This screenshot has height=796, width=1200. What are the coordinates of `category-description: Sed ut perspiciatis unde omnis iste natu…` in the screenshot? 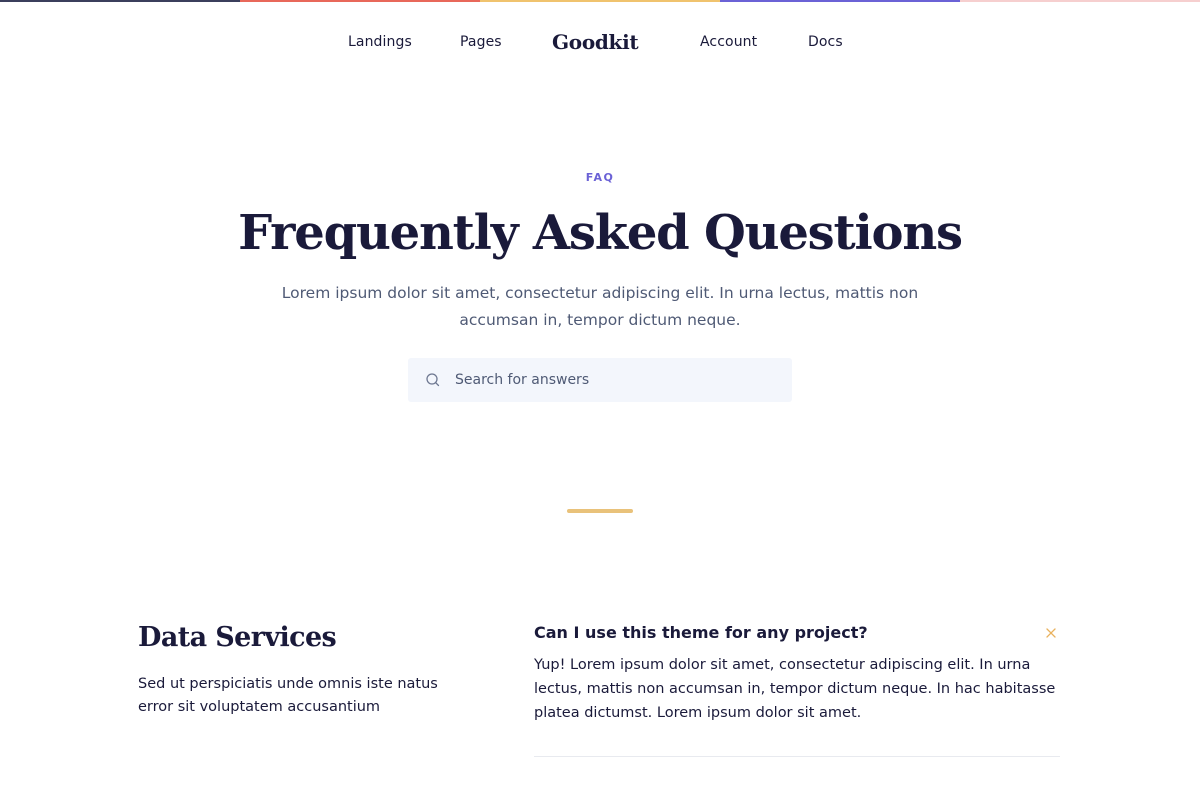 It's located at (288, 695).